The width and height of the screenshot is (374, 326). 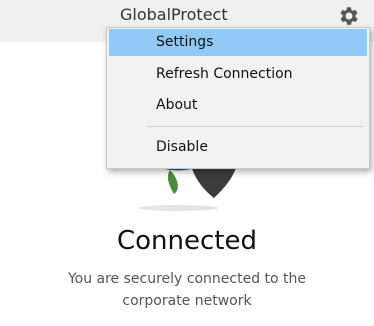 What do you see at coordinates (174, 14) in the screenshot?
I see `app-title: GlobalProtect` at bounding box center [174, 14].